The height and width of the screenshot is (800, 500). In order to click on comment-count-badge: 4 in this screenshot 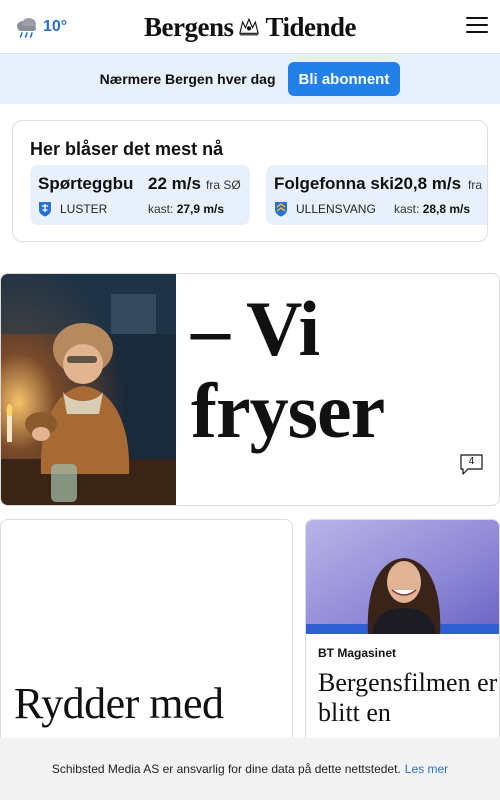, I will do `click(471, 465)`.